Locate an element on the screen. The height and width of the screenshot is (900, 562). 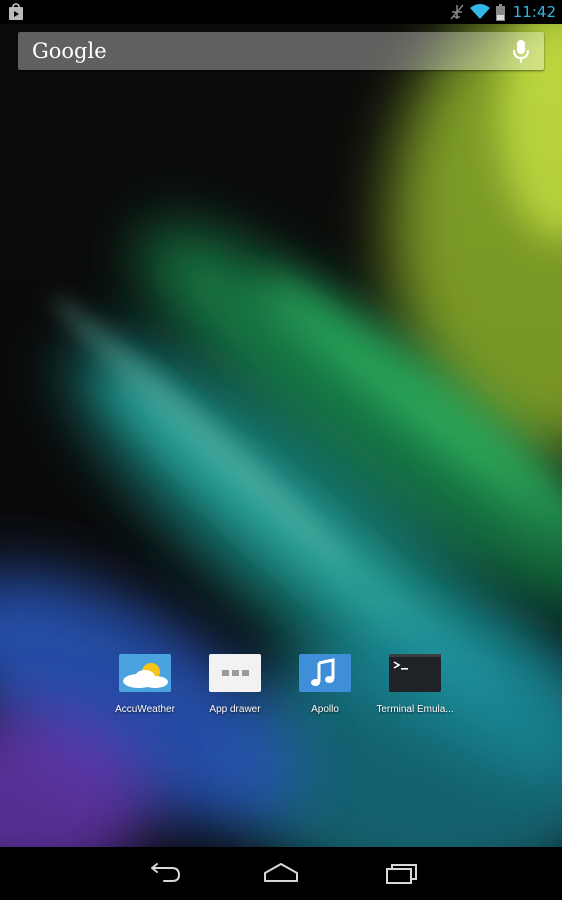
accuweather-icon is located at coordinates (145, 673).